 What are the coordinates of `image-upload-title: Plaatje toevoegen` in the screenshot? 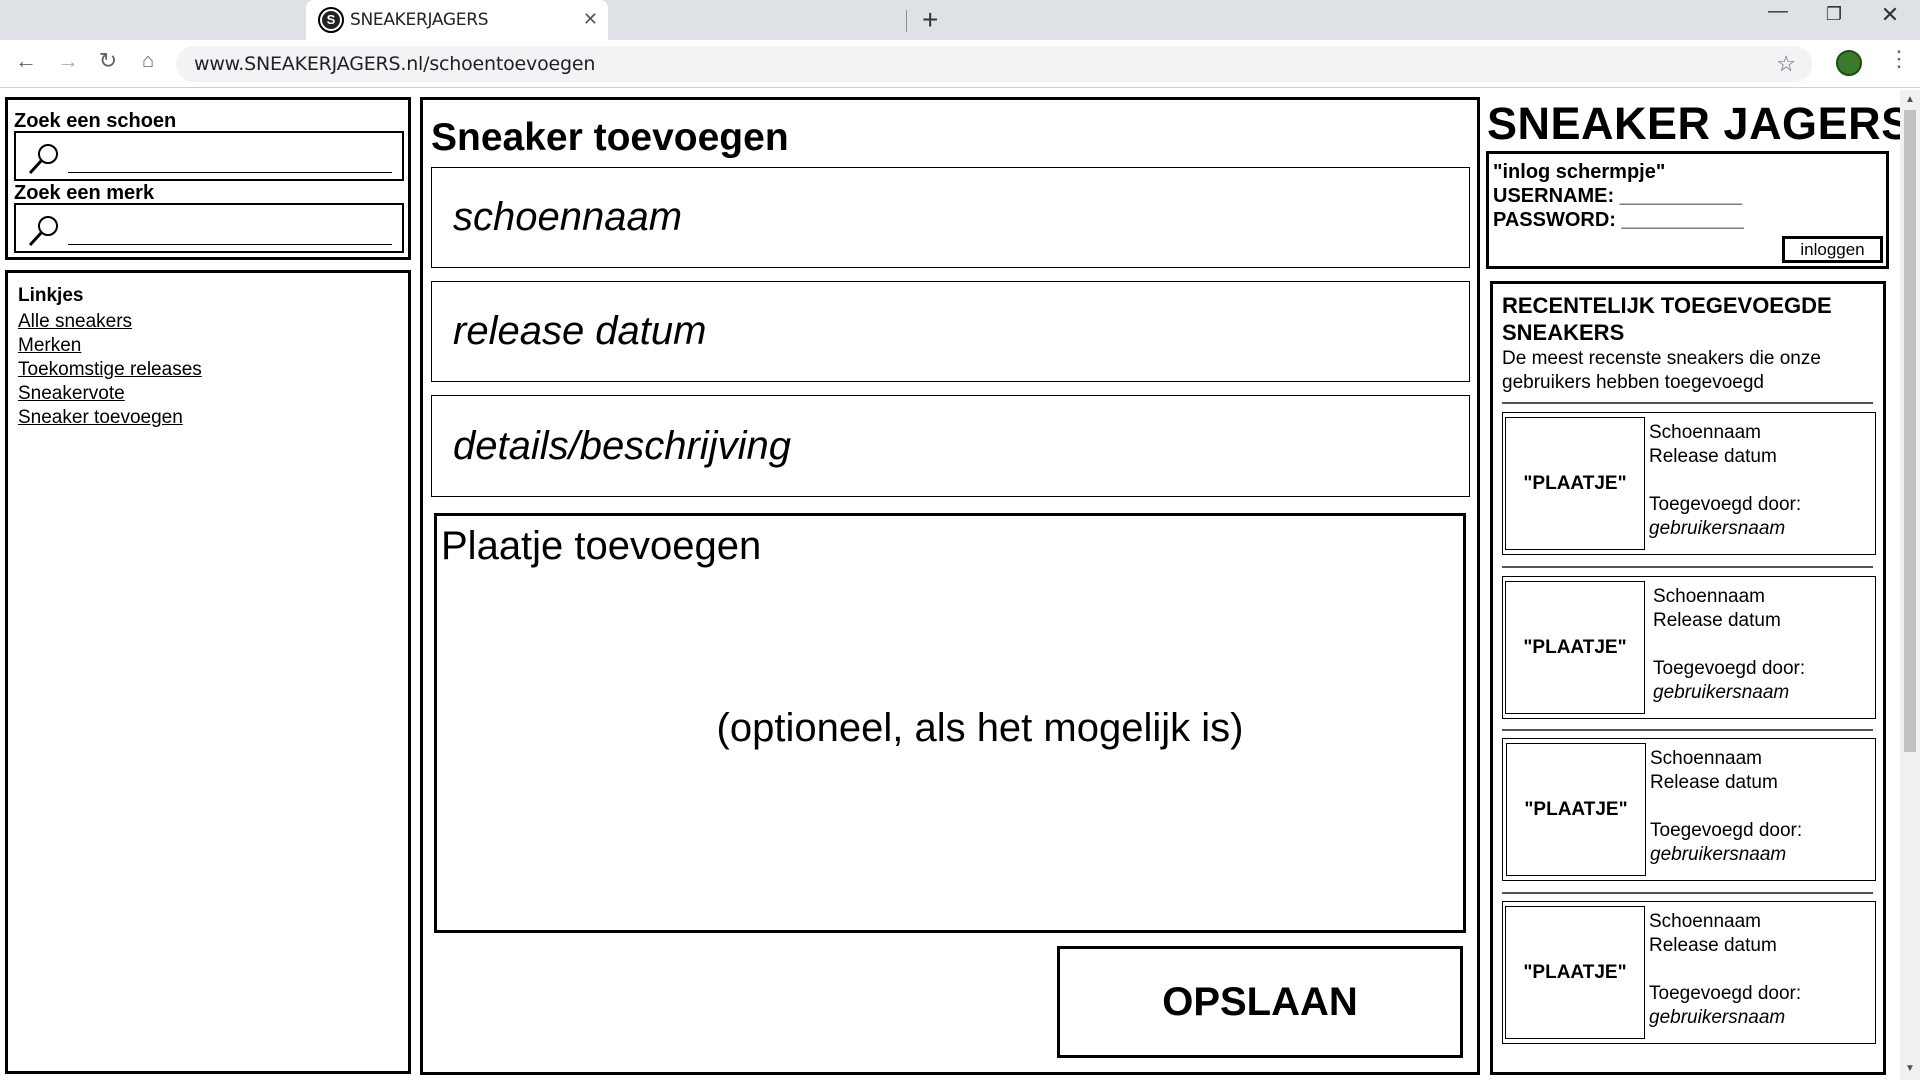 It's located at (601, 546).